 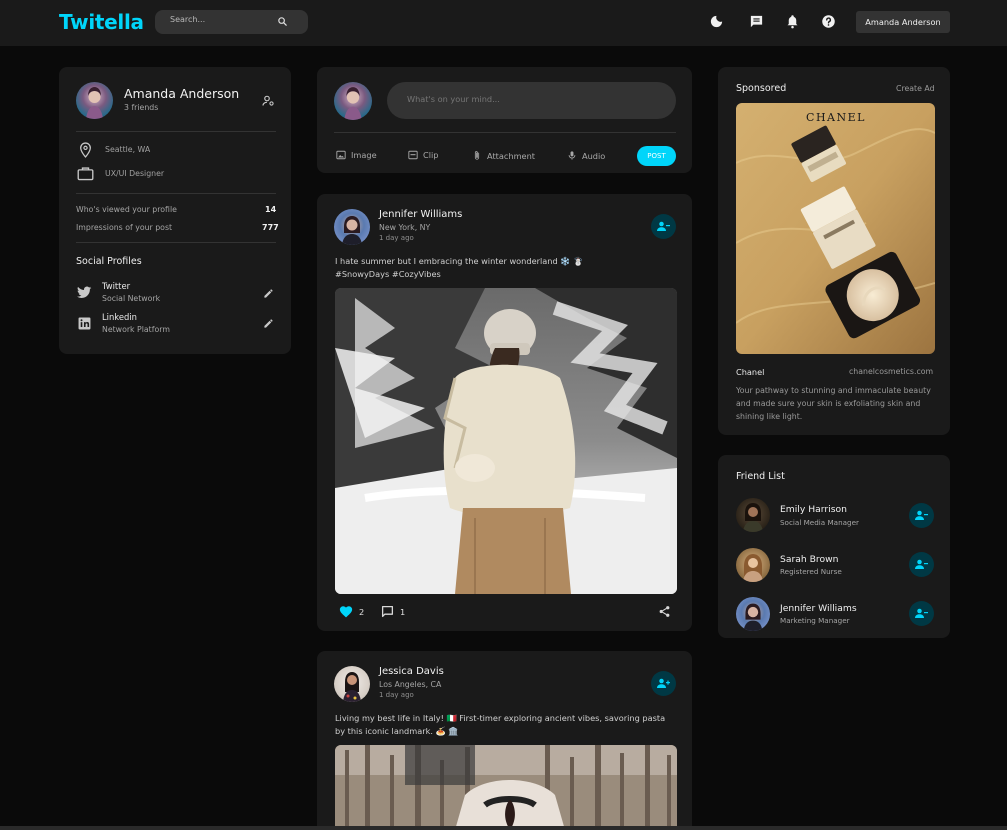 I want to click on composer-audio-button: Audio, so click(x=586, y=155).